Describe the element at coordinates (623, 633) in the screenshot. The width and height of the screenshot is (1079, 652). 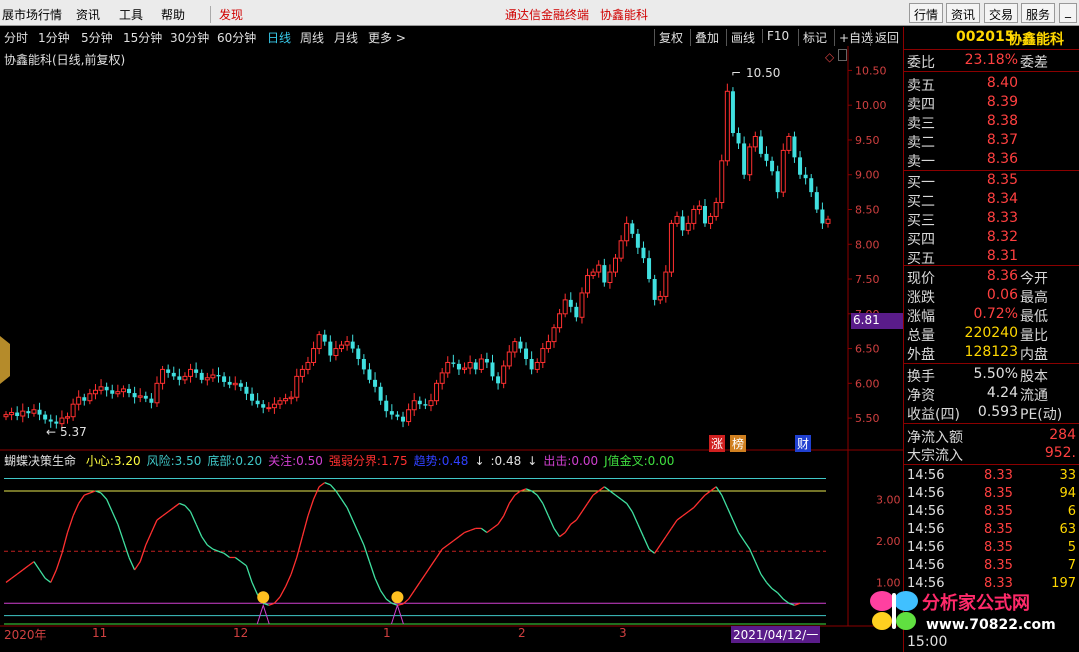
I see `x-label-3: 3` at that location.